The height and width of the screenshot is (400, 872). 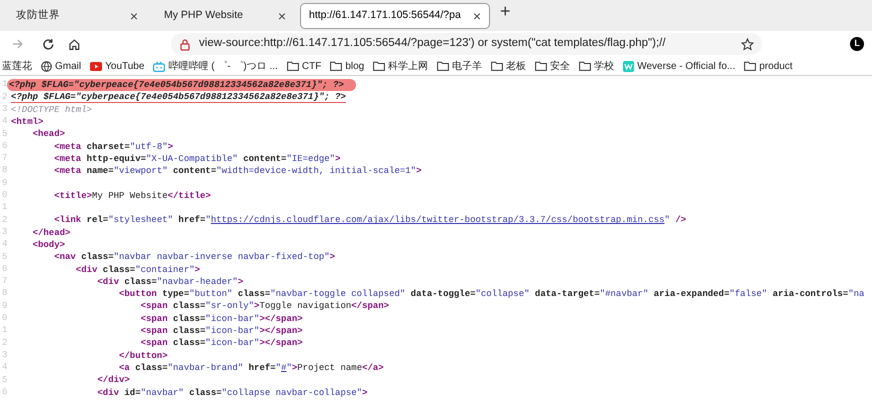 What do you see at coordinates (768, 66) in the screenshot?
I see `bookmark: product` at bounding box center [768, 66].